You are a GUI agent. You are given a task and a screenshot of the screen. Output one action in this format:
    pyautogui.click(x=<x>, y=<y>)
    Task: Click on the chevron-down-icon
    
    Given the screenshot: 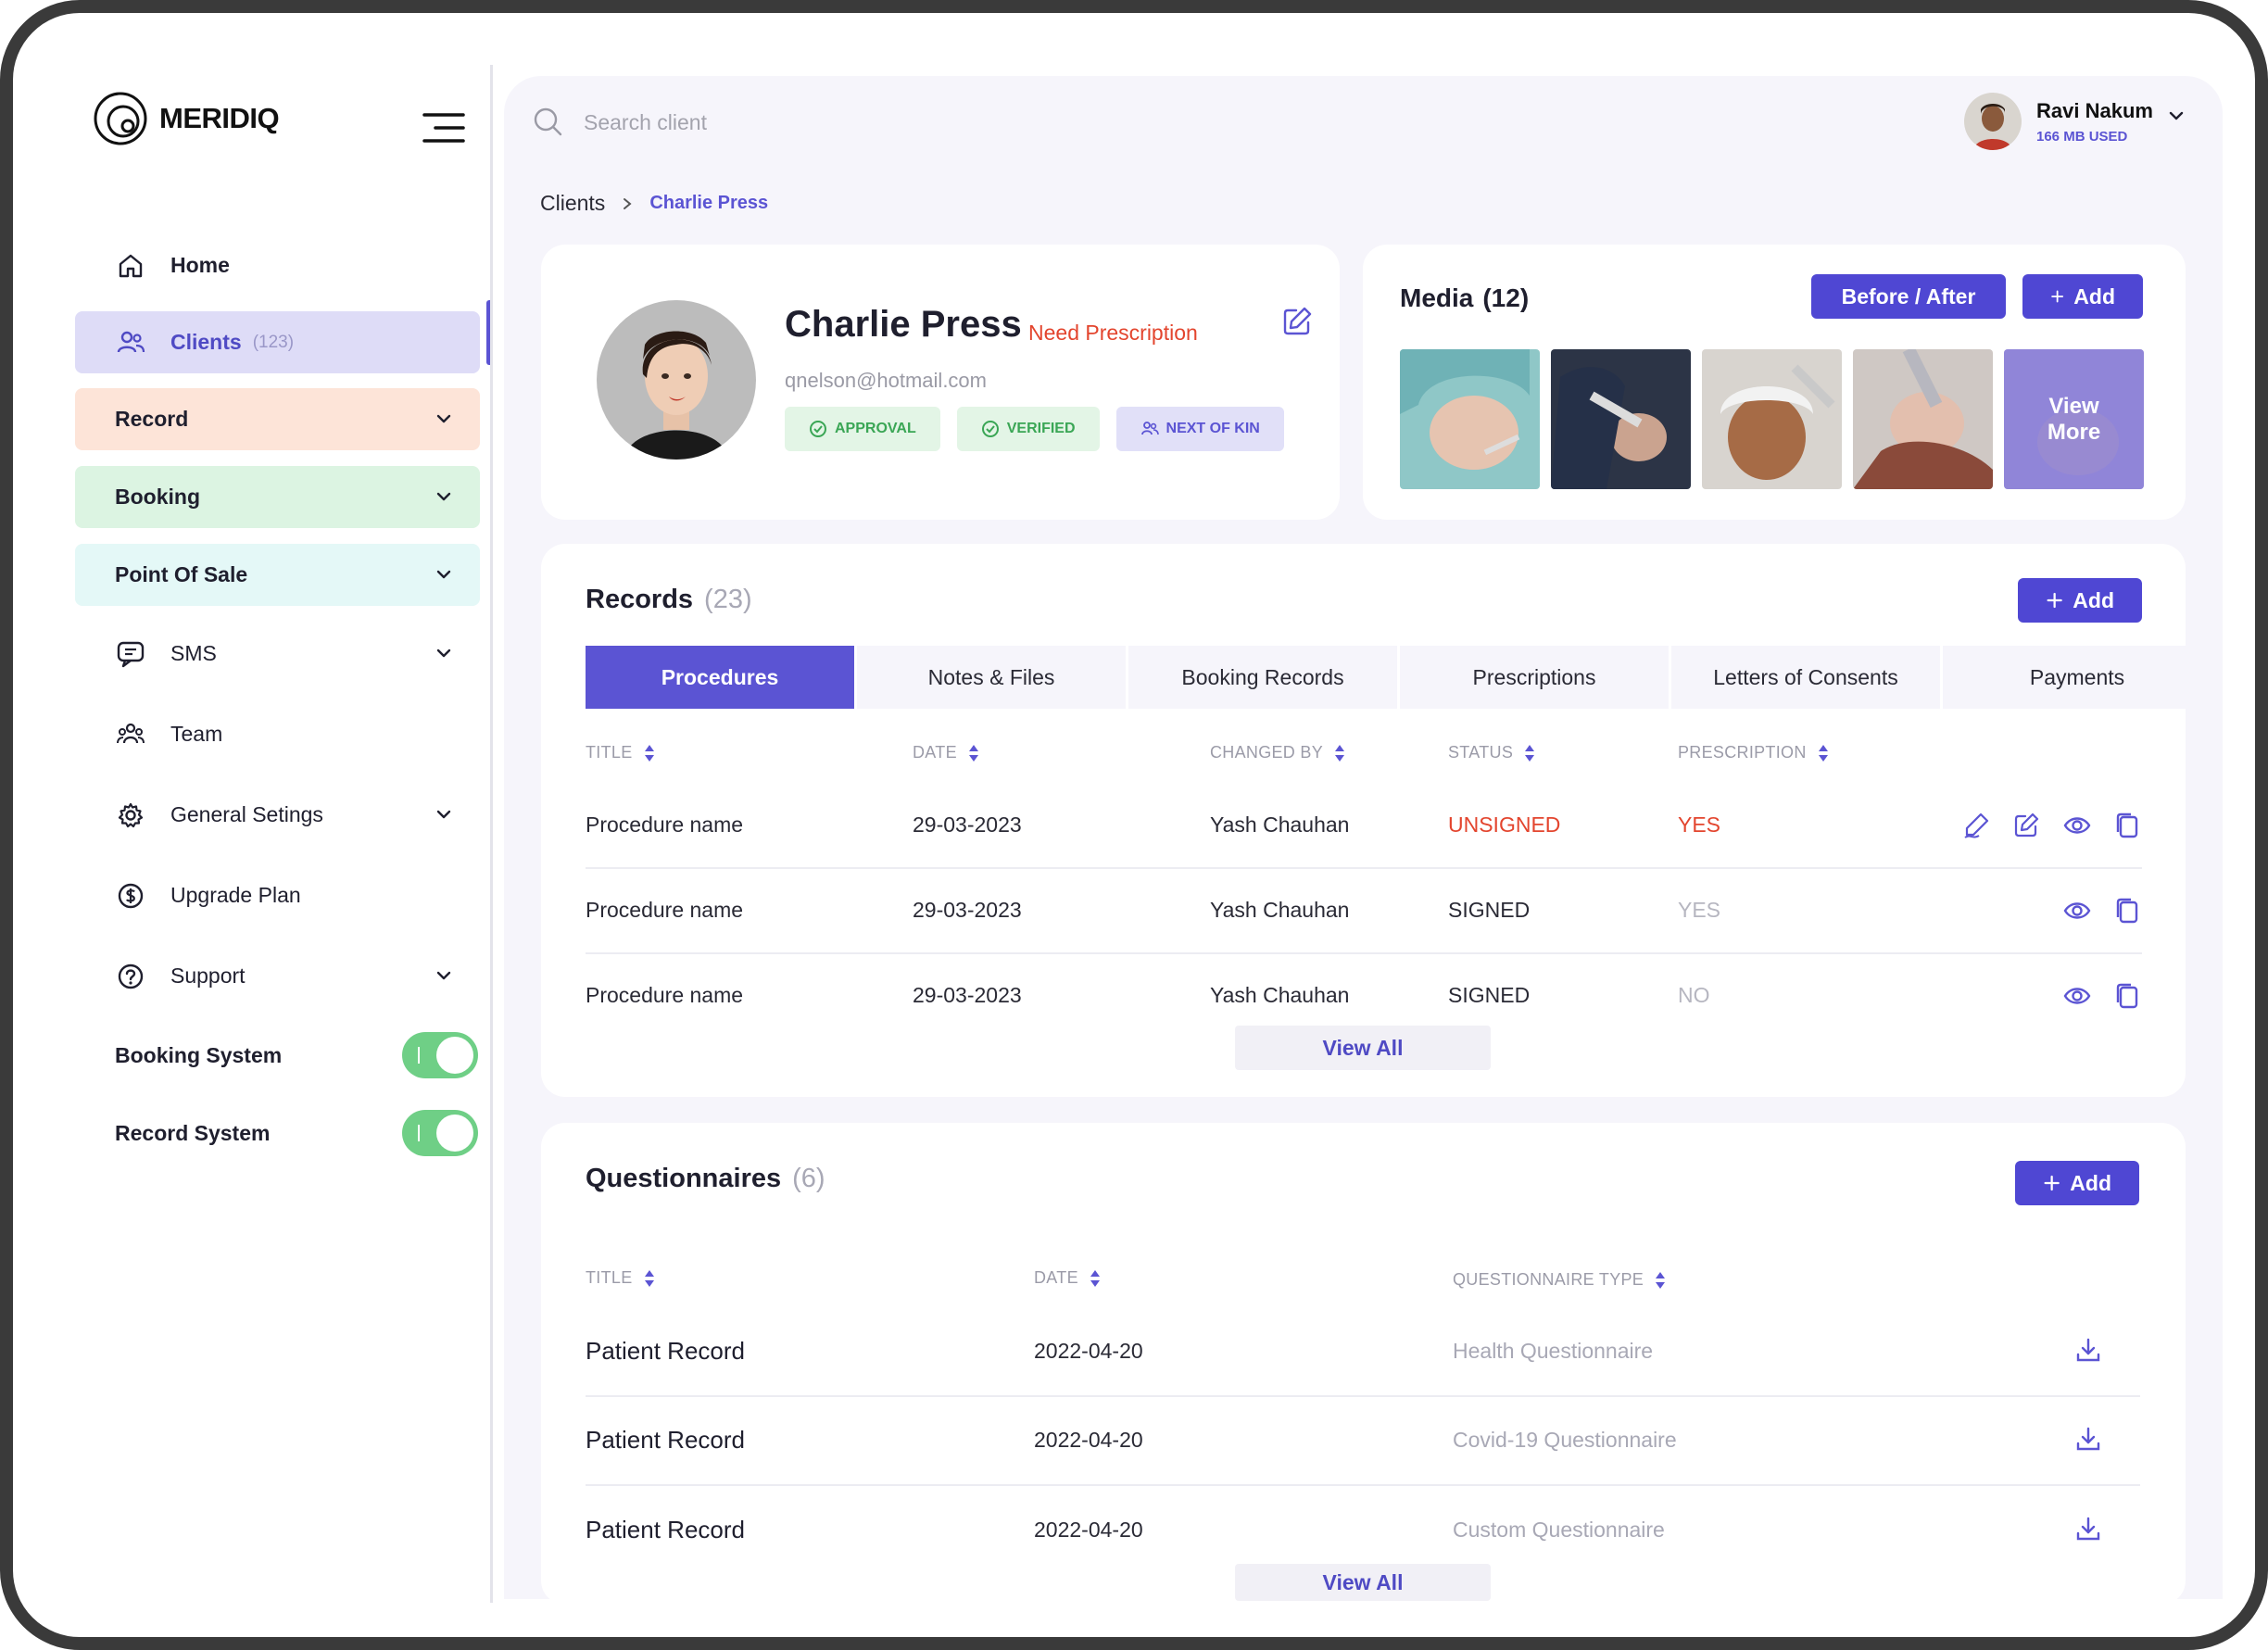 What is the action you would take?
    pyautogui.click(x=443, y=418)
    